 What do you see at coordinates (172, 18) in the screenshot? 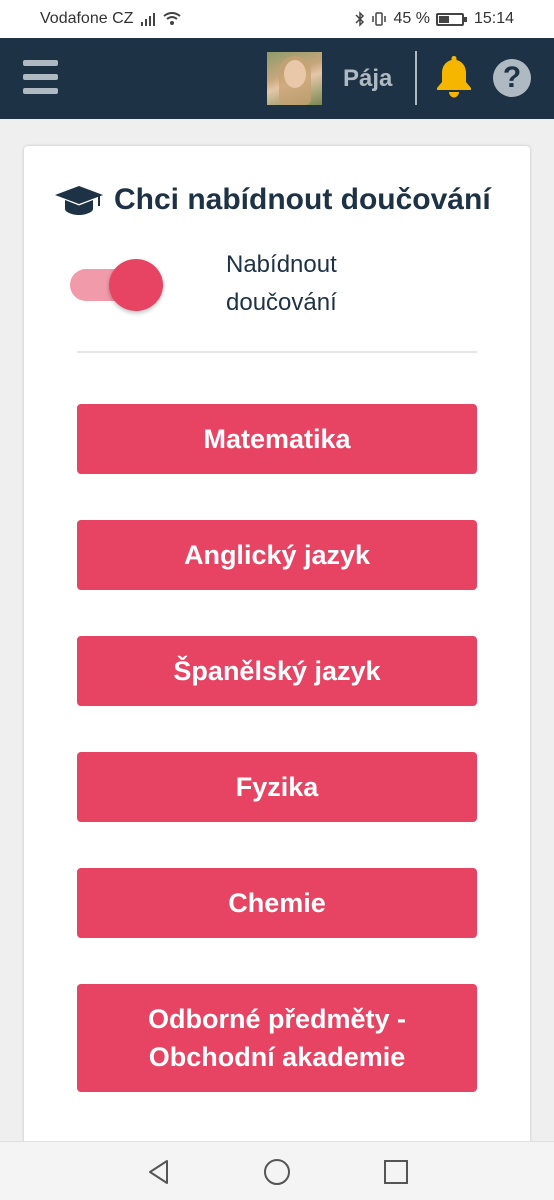
I see `wifi-icon` at bounding box center [172, 18].